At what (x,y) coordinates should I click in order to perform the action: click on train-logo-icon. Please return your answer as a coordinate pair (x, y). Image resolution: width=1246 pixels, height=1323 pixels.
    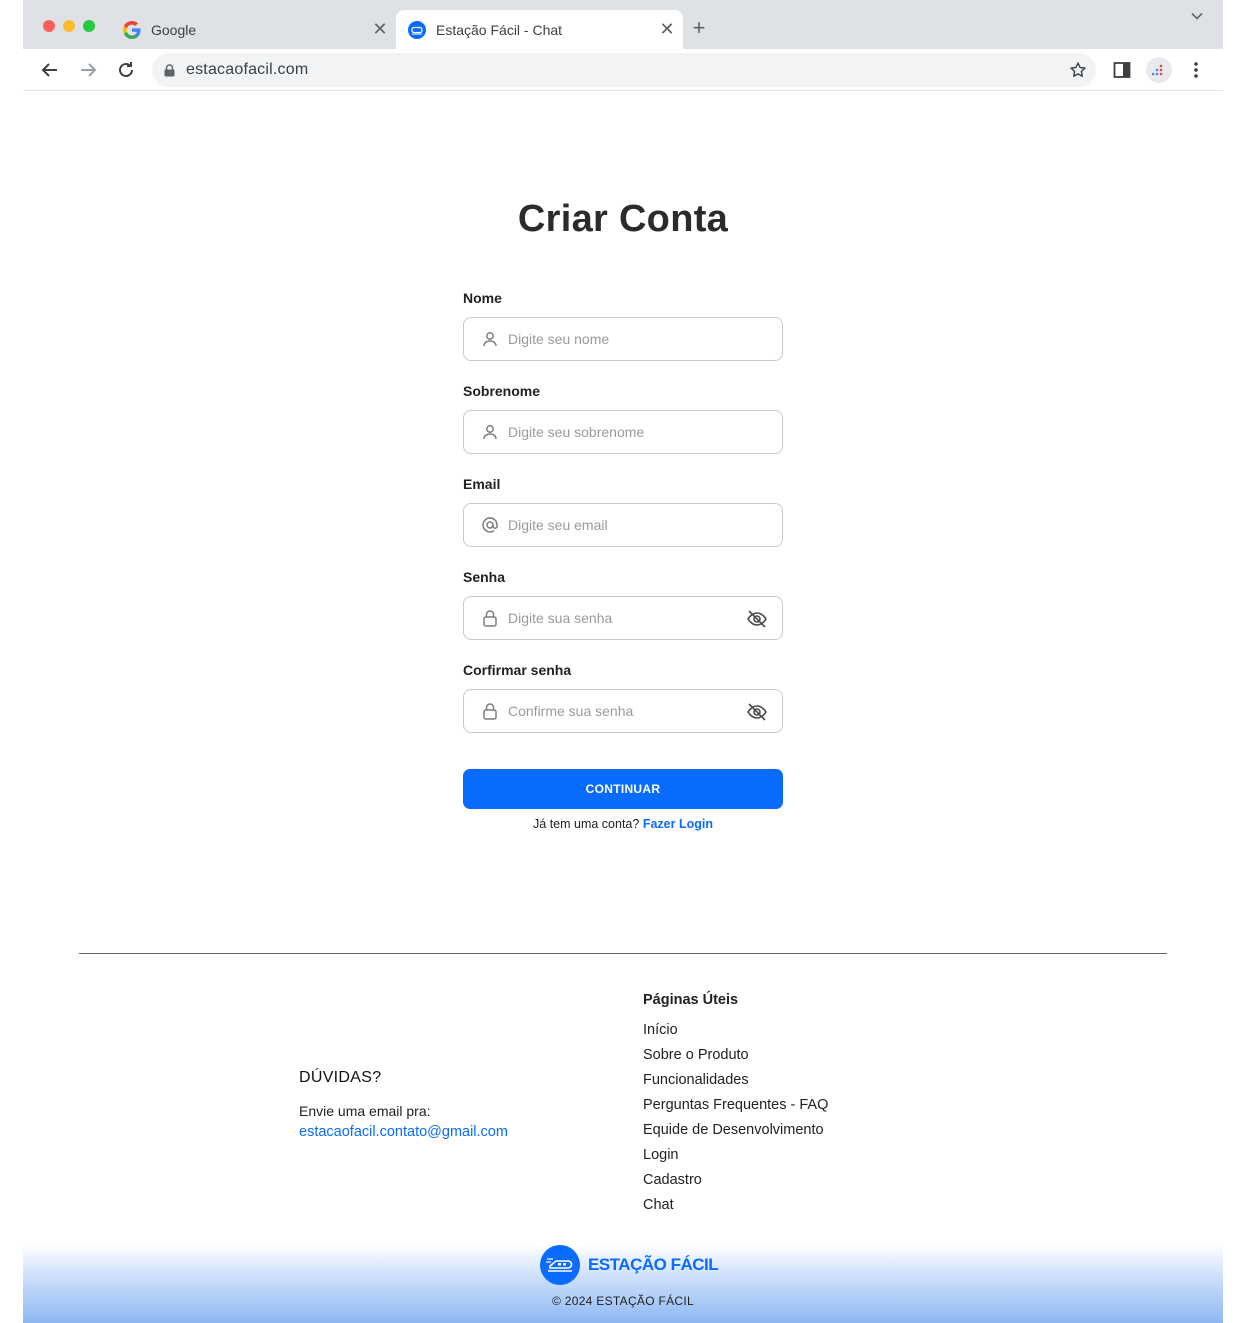
    Looking at the image, I should click on (560, 1265).